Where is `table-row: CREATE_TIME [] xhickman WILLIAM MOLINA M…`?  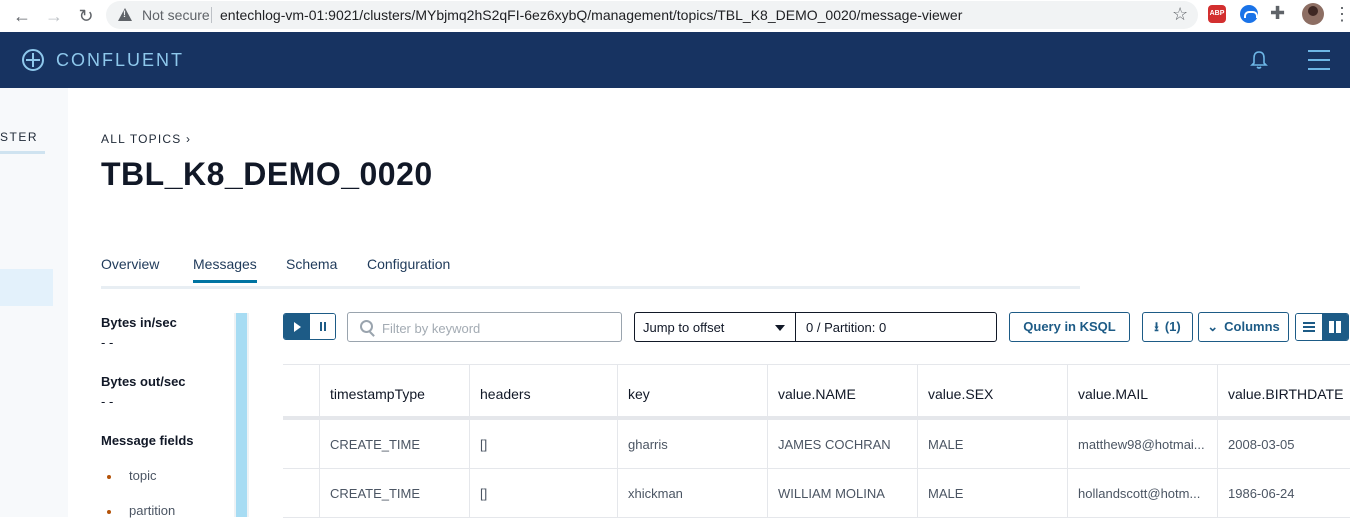
table-row: CREATE_TIME [] xhickman WILLIAM MOLINA M… is located at coordinates (816, 493).